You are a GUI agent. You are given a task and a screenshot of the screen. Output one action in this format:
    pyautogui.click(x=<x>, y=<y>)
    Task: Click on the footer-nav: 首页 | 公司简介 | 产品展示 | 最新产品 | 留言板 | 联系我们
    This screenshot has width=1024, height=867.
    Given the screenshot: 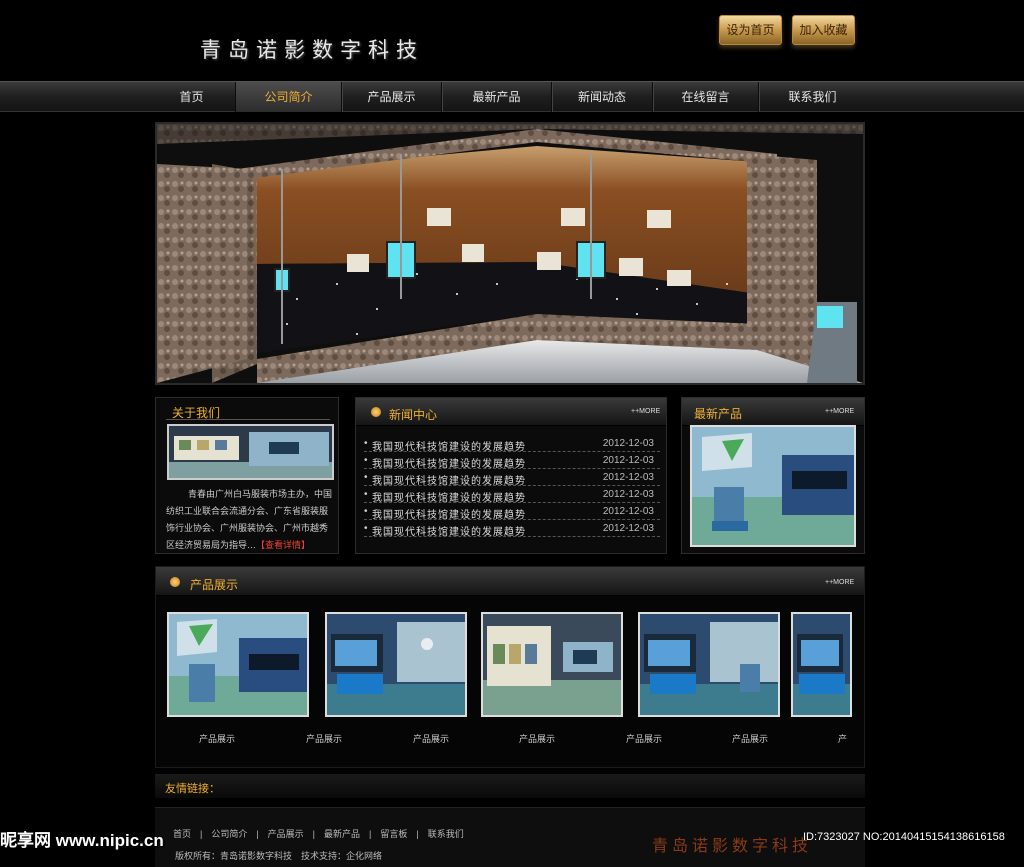 What is the action you would take?
    pyautogui.click(x=318, y=833)
    